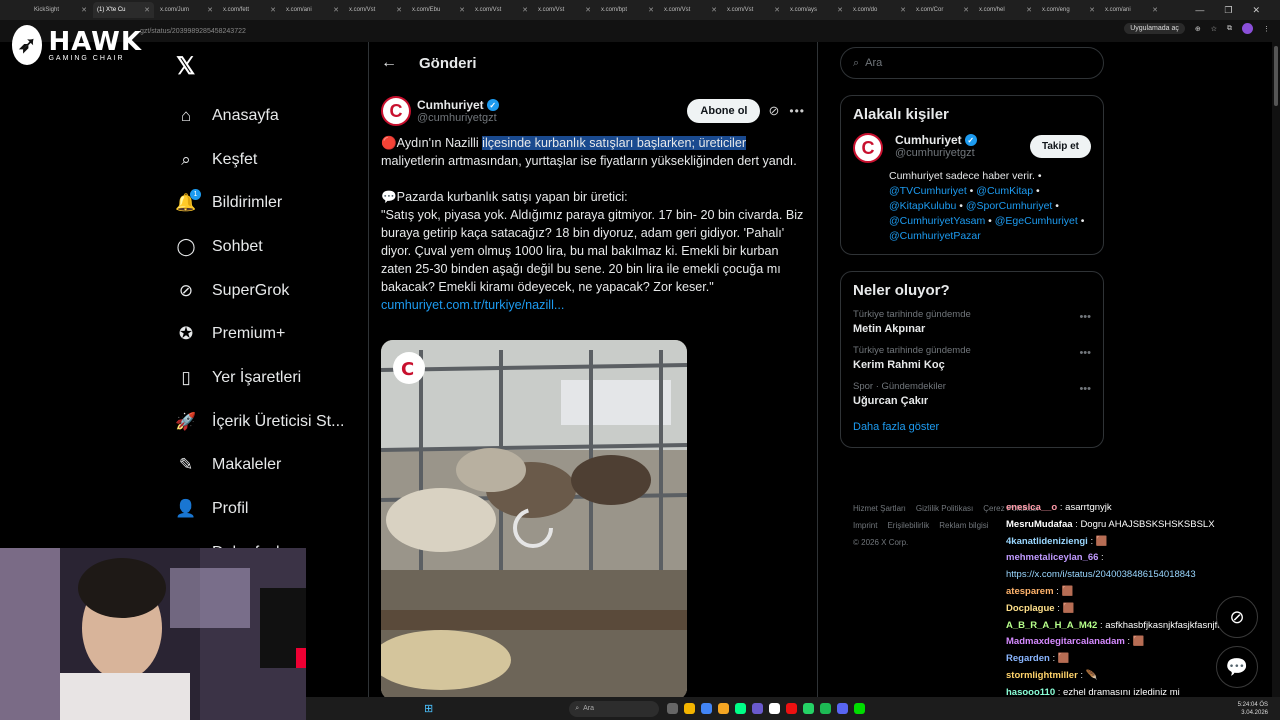  Describe the element at coordinates (266, 334) in the screenshot. I see `sidebar-item-premium: ✪ Premium+` at that location.